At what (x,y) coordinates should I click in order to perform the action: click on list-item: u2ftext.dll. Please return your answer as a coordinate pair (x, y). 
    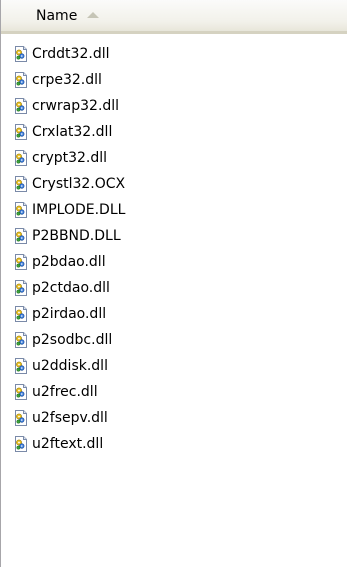
    Looking at the image, I should click on (174, 444).